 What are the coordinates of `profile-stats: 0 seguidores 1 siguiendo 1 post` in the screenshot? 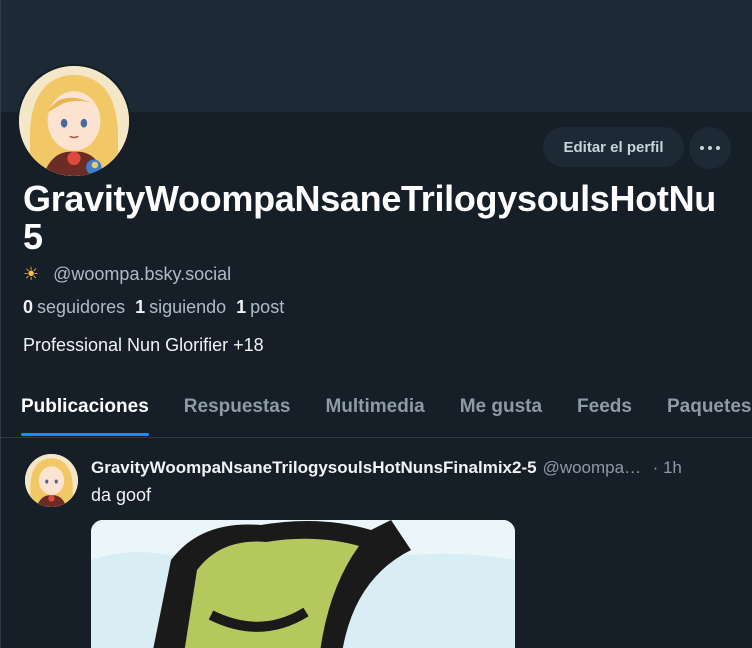 It's located at (153, 307).